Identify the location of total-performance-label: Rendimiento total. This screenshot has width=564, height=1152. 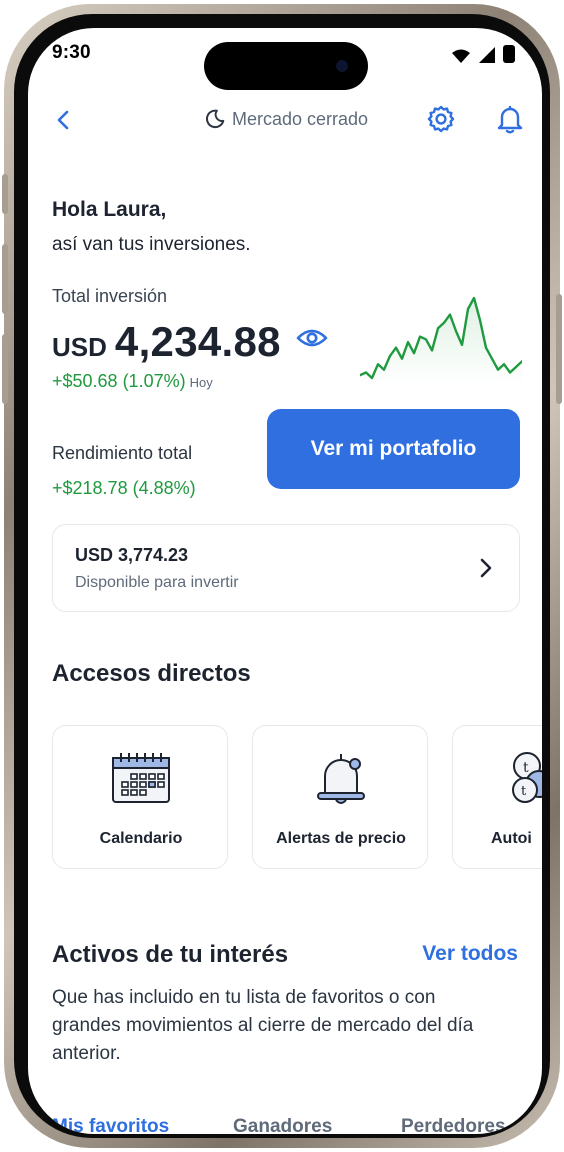
(122, 453).